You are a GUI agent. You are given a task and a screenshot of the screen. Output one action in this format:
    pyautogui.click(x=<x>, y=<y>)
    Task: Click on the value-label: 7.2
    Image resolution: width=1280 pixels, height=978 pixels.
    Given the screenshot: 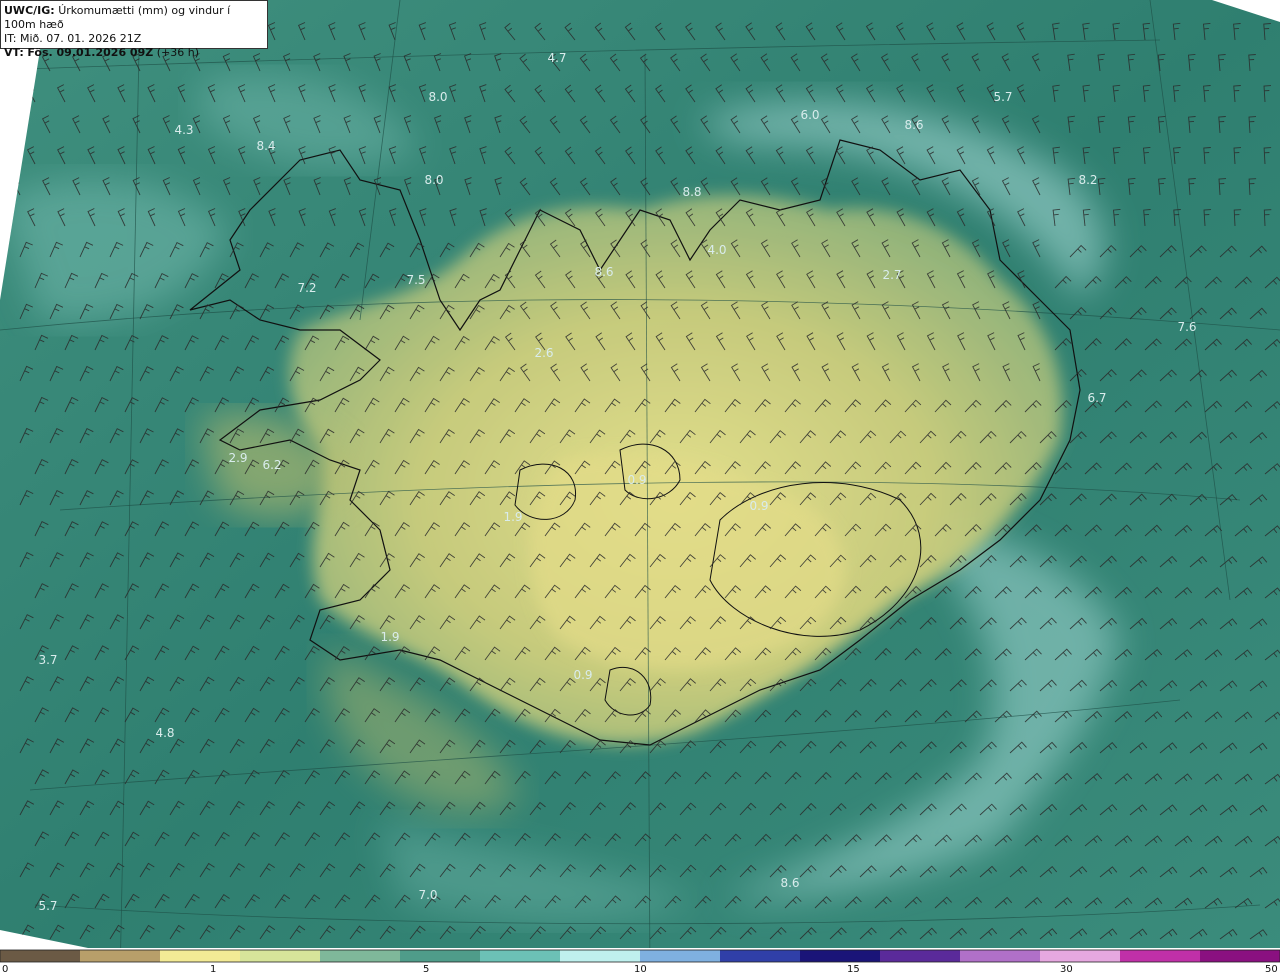 What is the action you would take?
    pyautogui.click(x=306, y=288)
    